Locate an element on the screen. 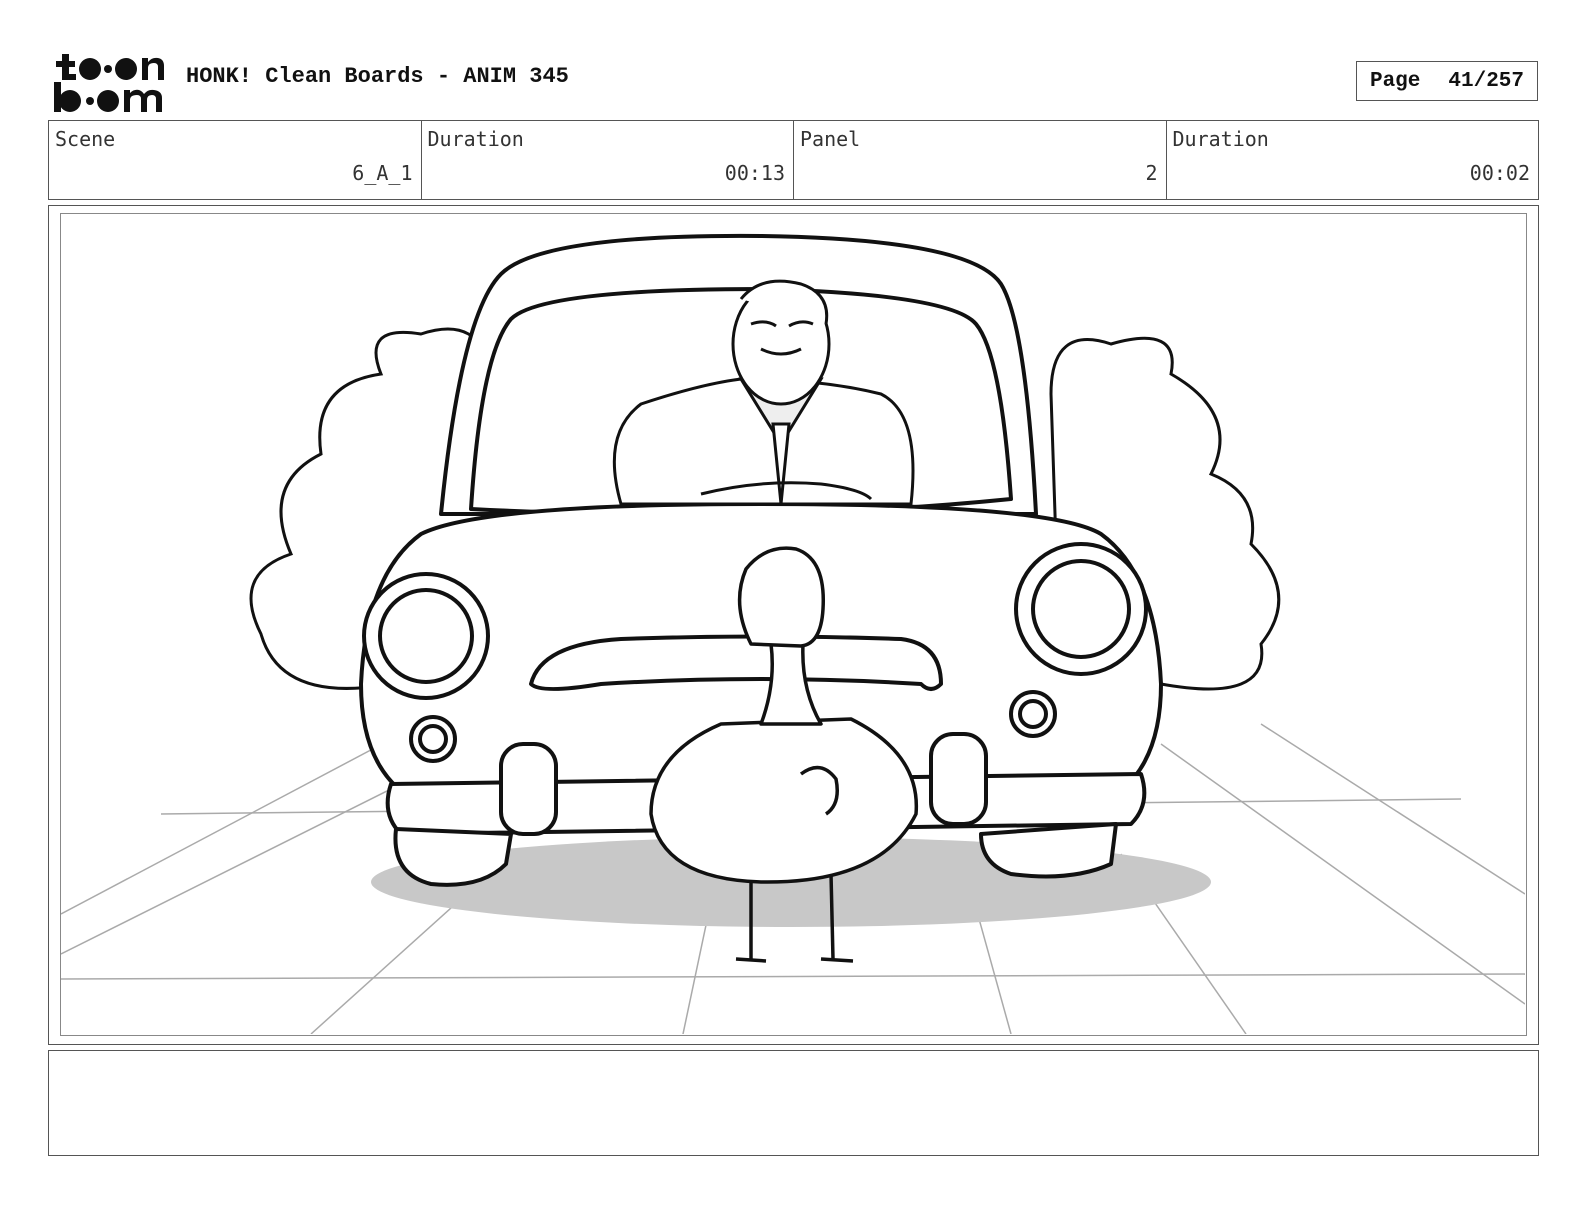 The image size is (1584, 1224). scene-label: Scene is located at coordinates (85, 139).